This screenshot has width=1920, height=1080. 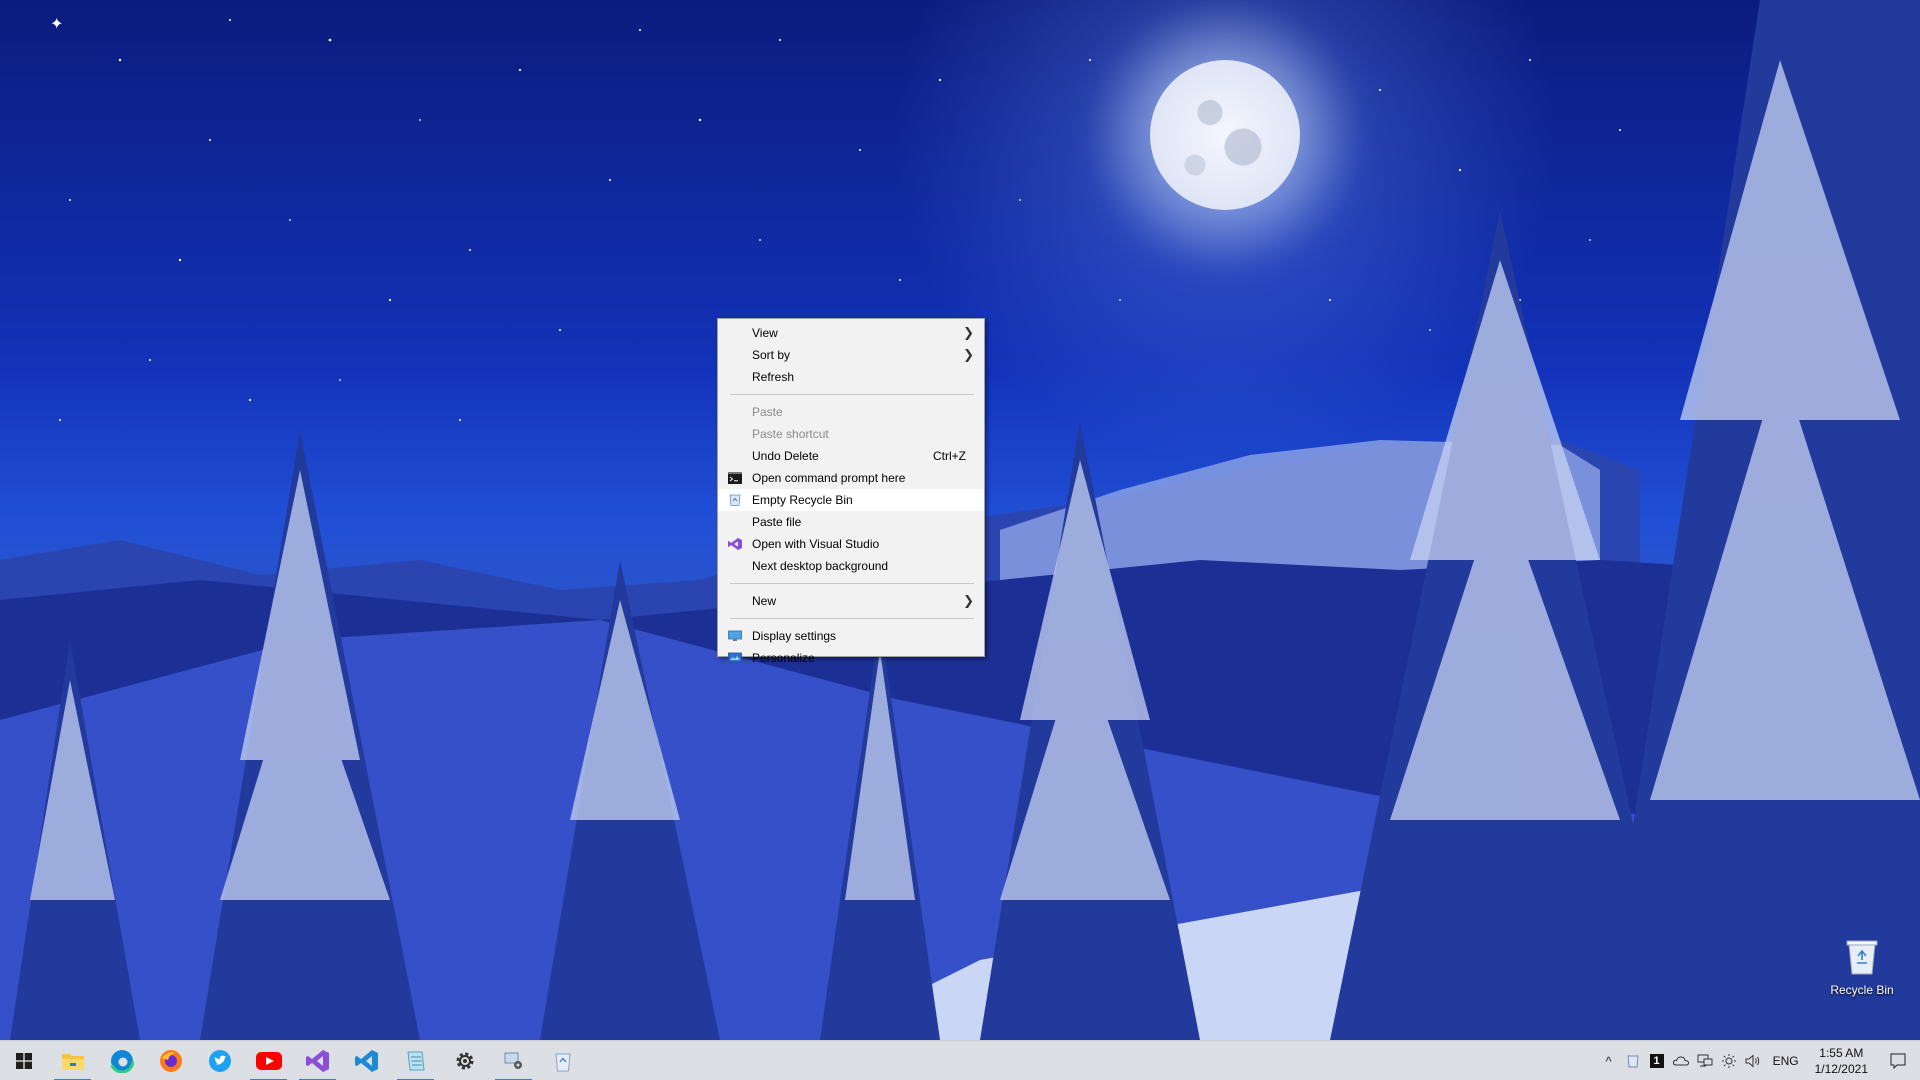 What do you see at coordinates (1862, 990) in the screenshot?
I see `recycle-bin-label: Recycle Bin` at bounding box center [1862, 990].